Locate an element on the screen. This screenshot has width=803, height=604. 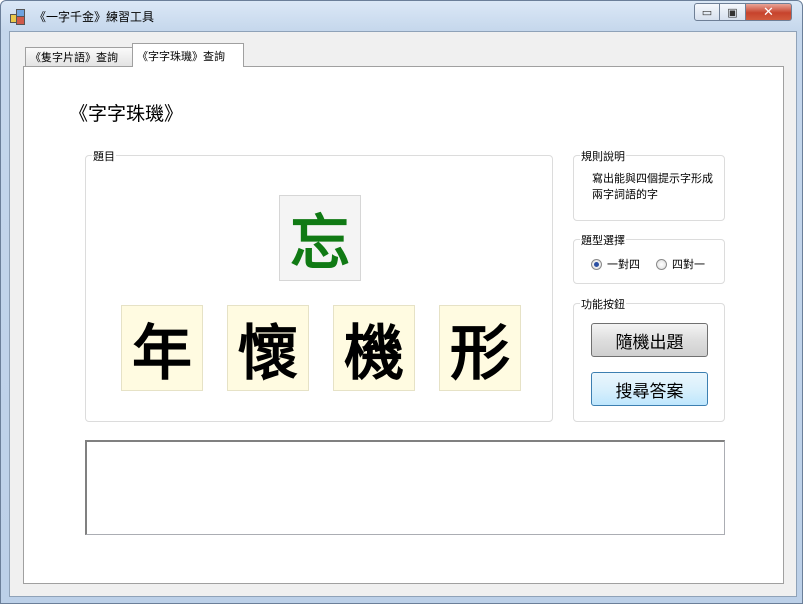
hint-char-1: 年 is located at coordinates (162, 348).